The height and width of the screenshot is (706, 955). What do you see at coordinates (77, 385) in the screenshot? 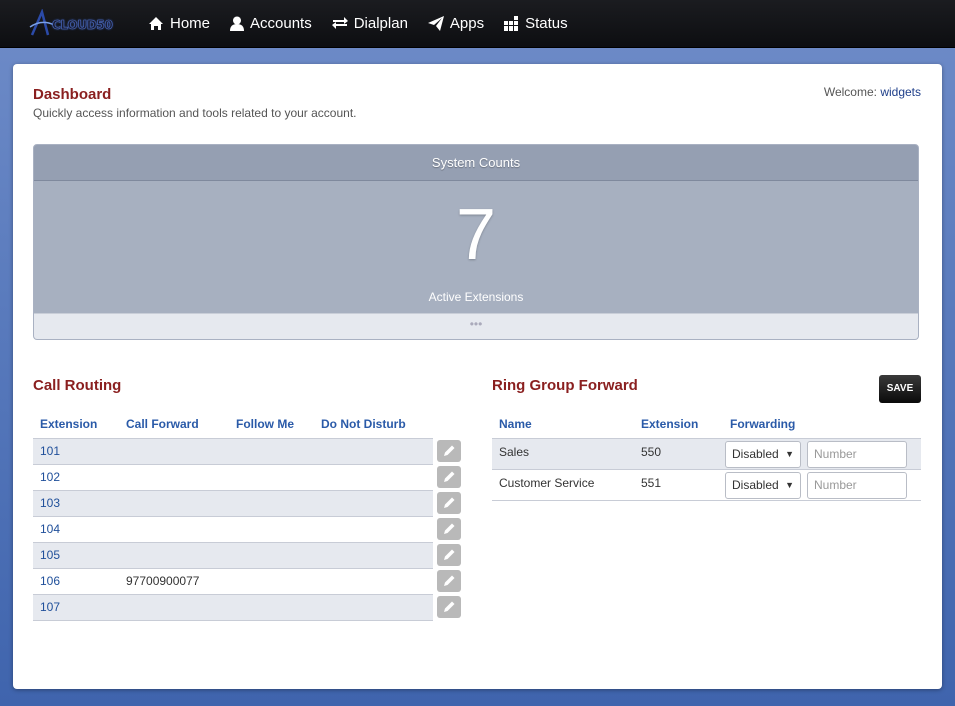
I see `call-routing-title: Call Routing` at bounding box center [77, 385].